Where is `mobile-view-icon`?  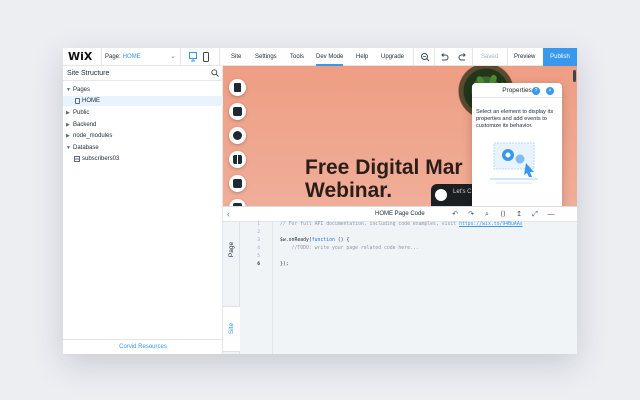
mobile-view-icon is located at coordinates (206, 57).